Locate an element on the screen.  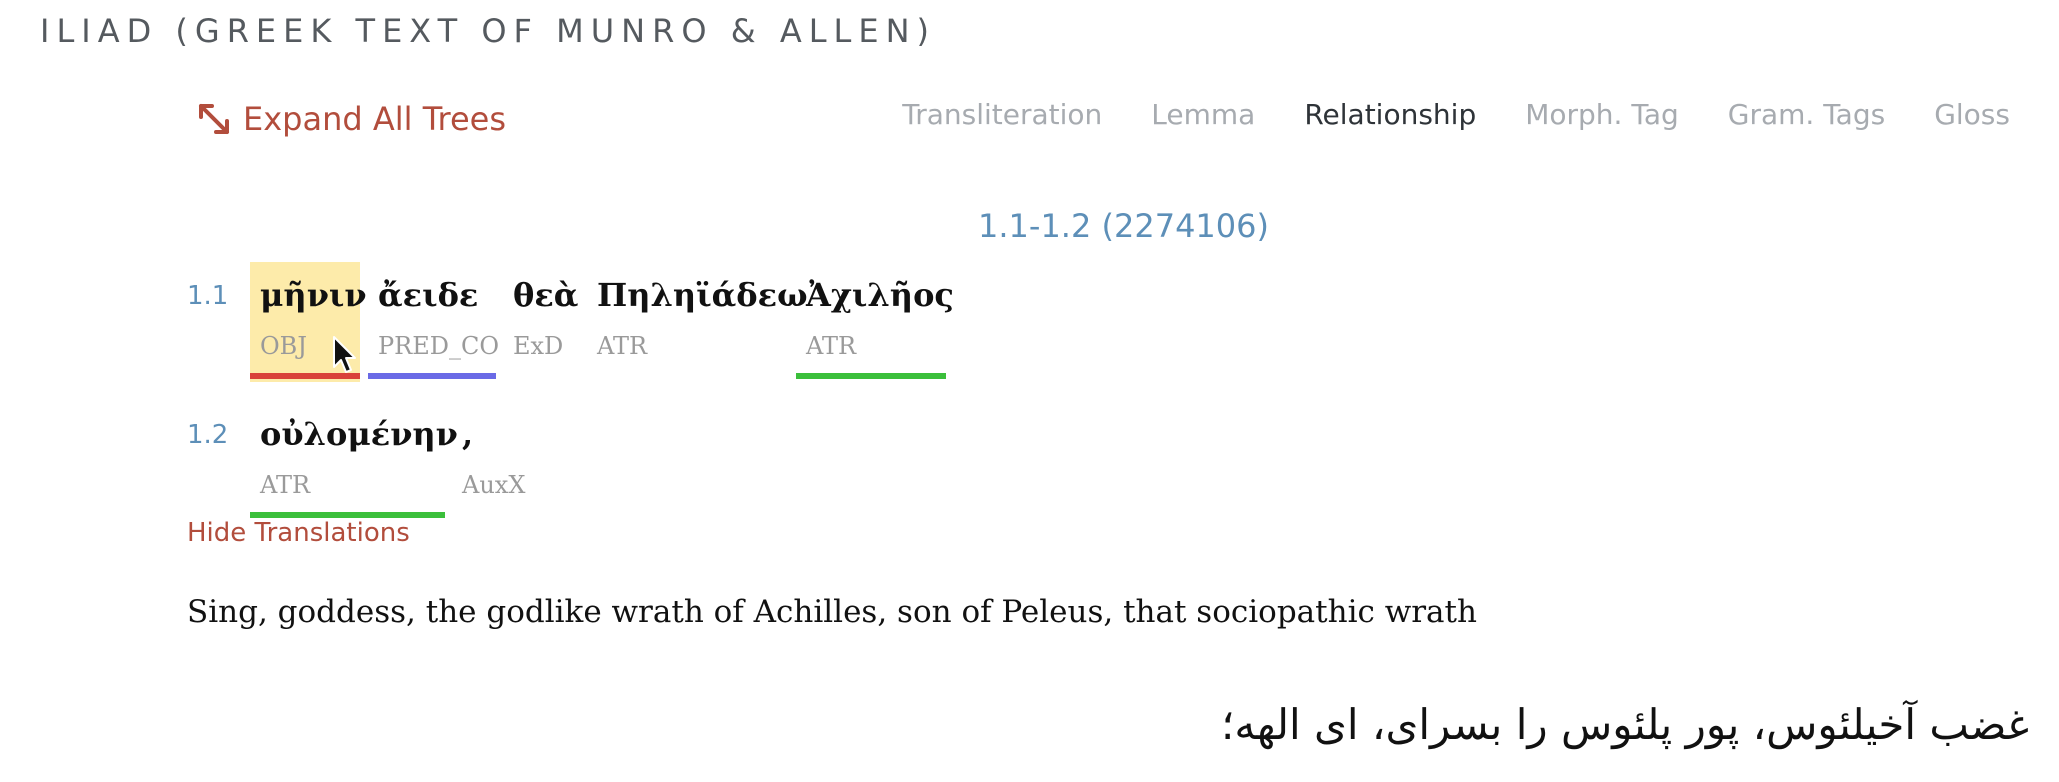
tab-morph-tag: Morph. Tag is located at coordinates (1602, 114).